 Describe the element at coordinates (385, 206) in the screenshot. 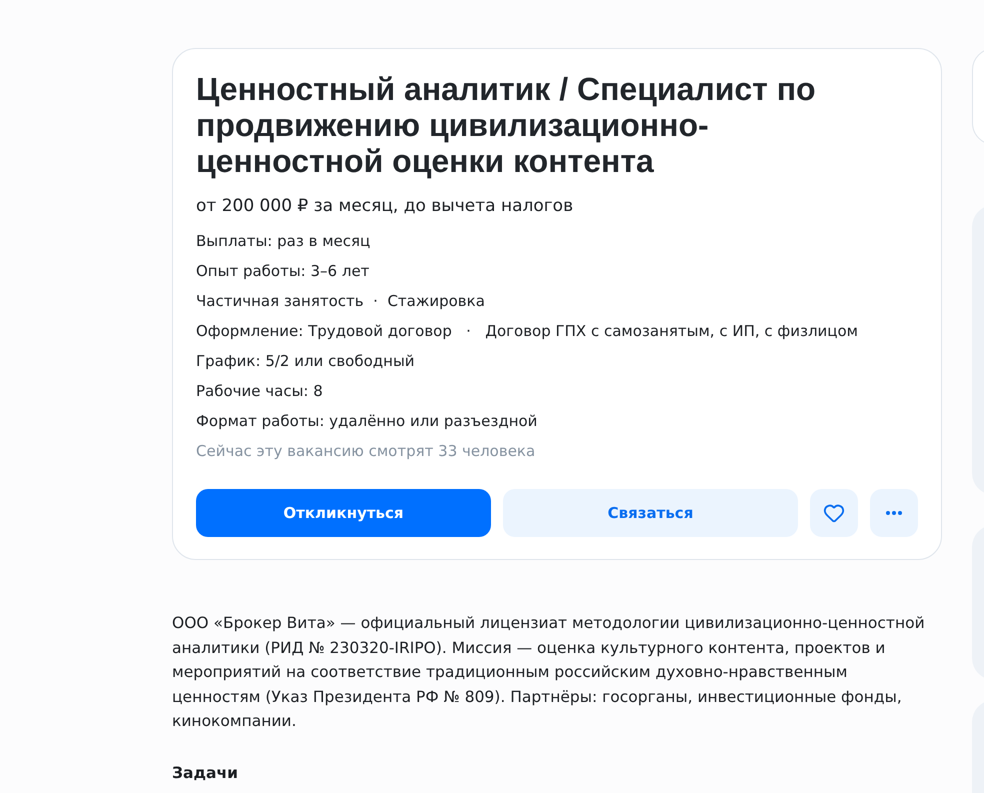

I see `salary-text: от 200 000 ₽ за месяц, до вычета налогов` at that location.